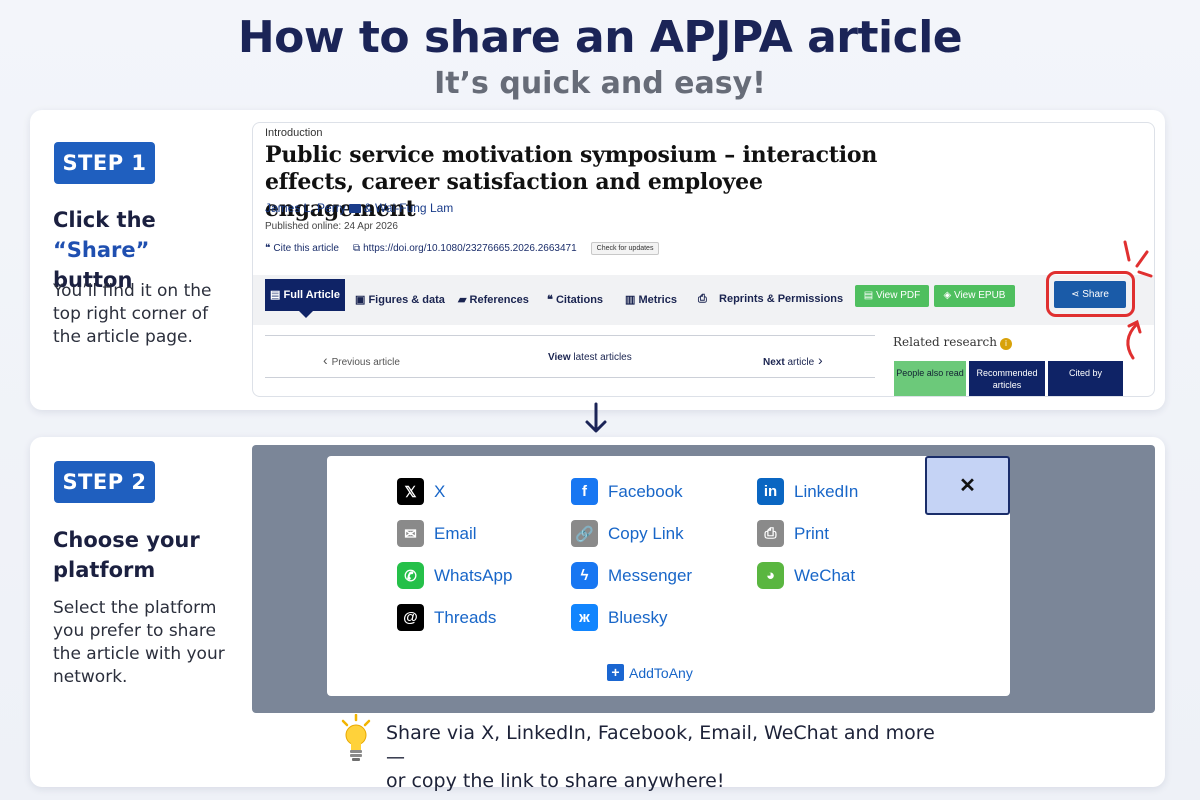 This screenshot has width=1200, height=800. Describe the element at coordinates (661, 672) in the screenshot. I see `addtoany-label: AddToAny` at that location.